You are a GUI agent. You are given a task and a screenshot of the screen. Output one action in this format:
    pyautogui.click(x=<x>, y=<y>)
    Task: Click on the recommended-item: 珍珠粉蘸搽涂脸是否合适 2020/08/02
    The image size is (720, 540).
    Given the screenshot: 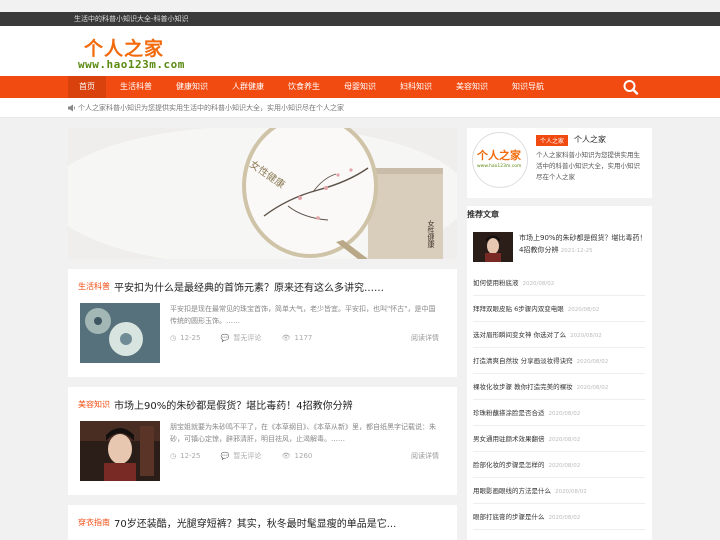 What is the action you would take?
    pyautogui.click(x=559, y=413)
    